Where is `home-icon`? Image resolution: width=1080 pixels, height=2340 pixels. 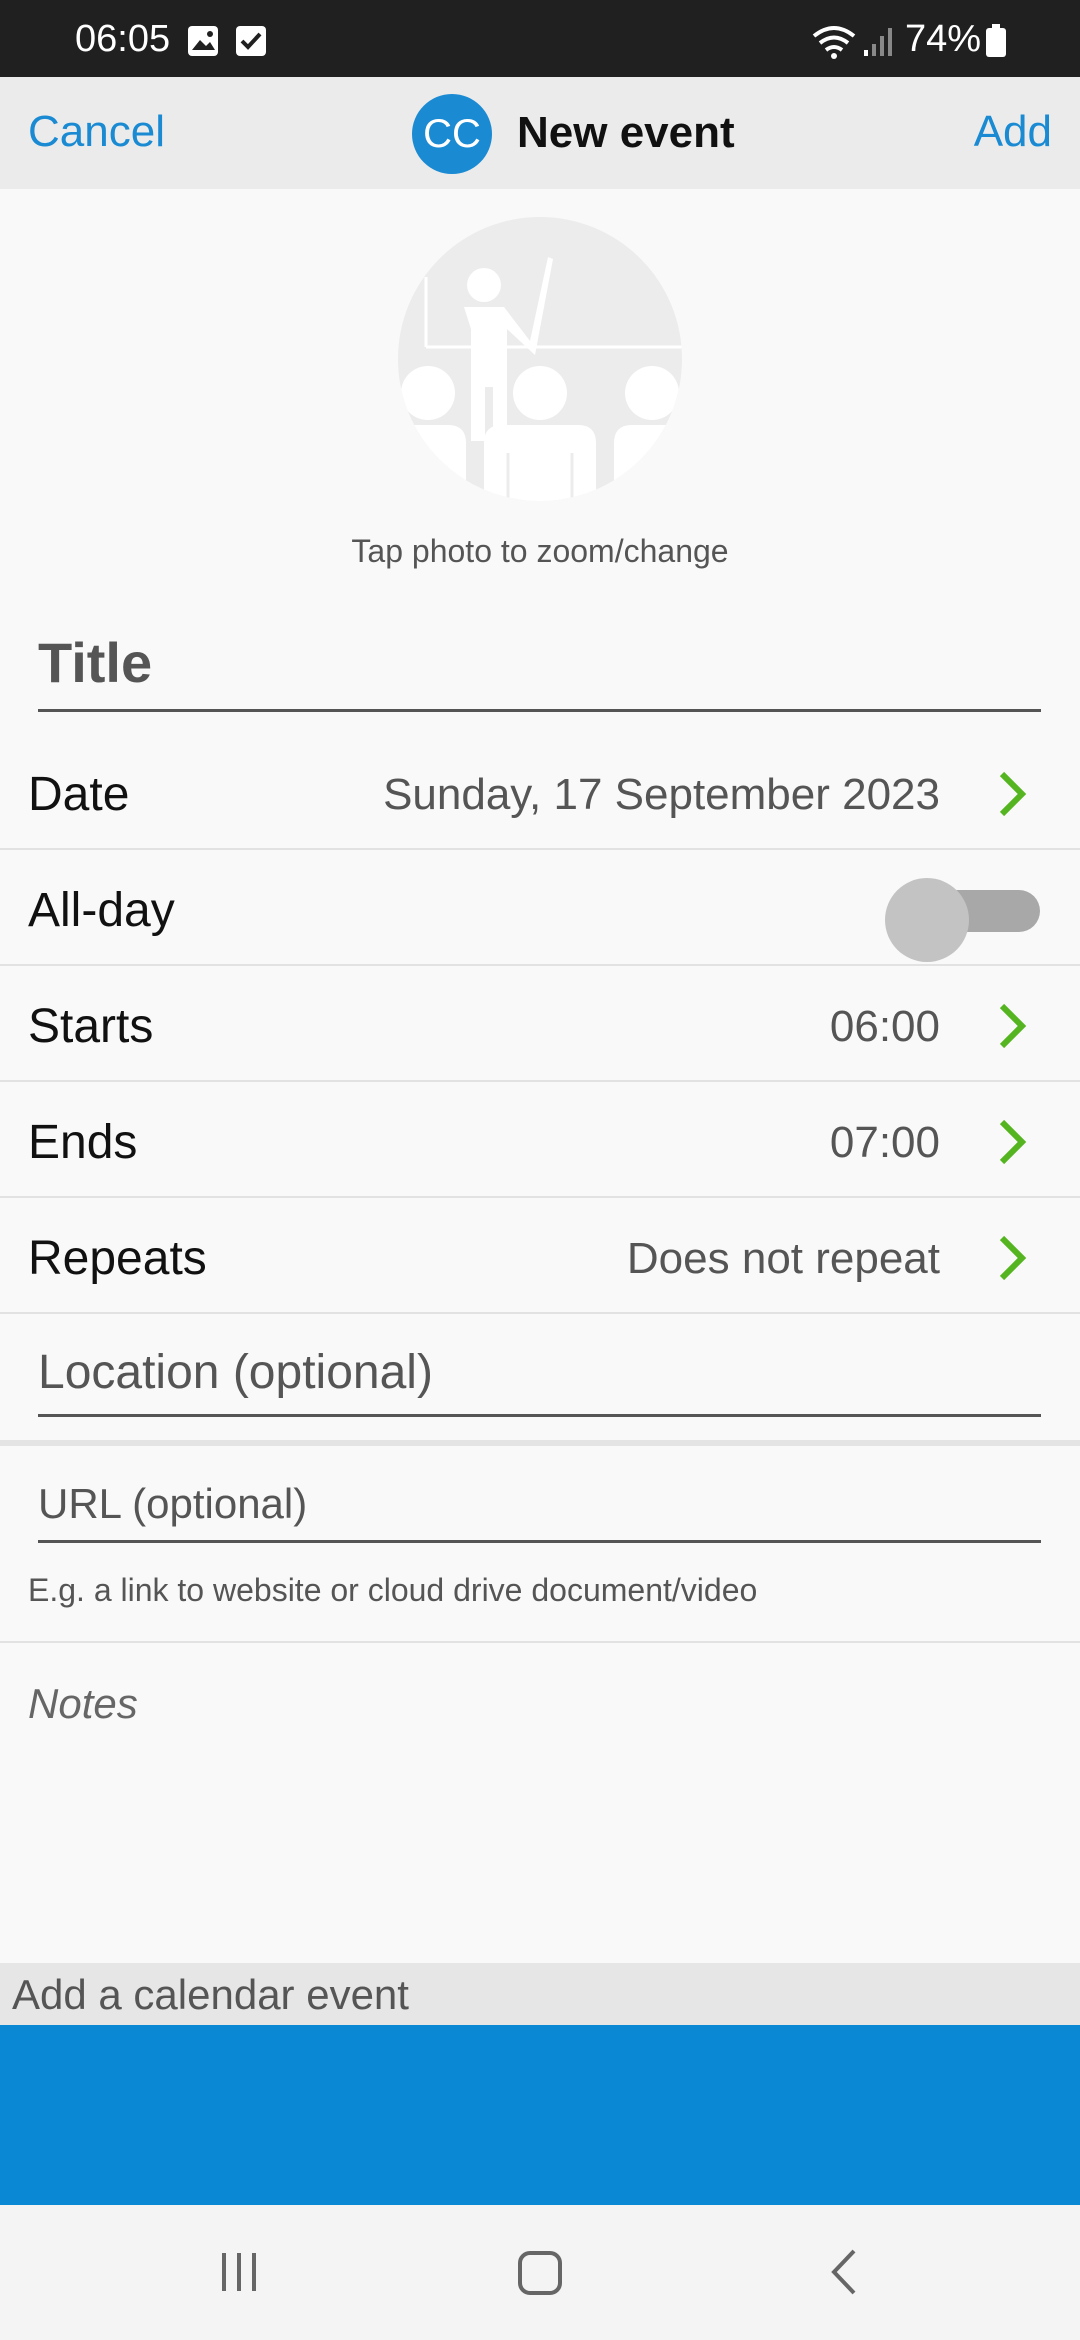 home-icon is located at coordinates (541, 2272).